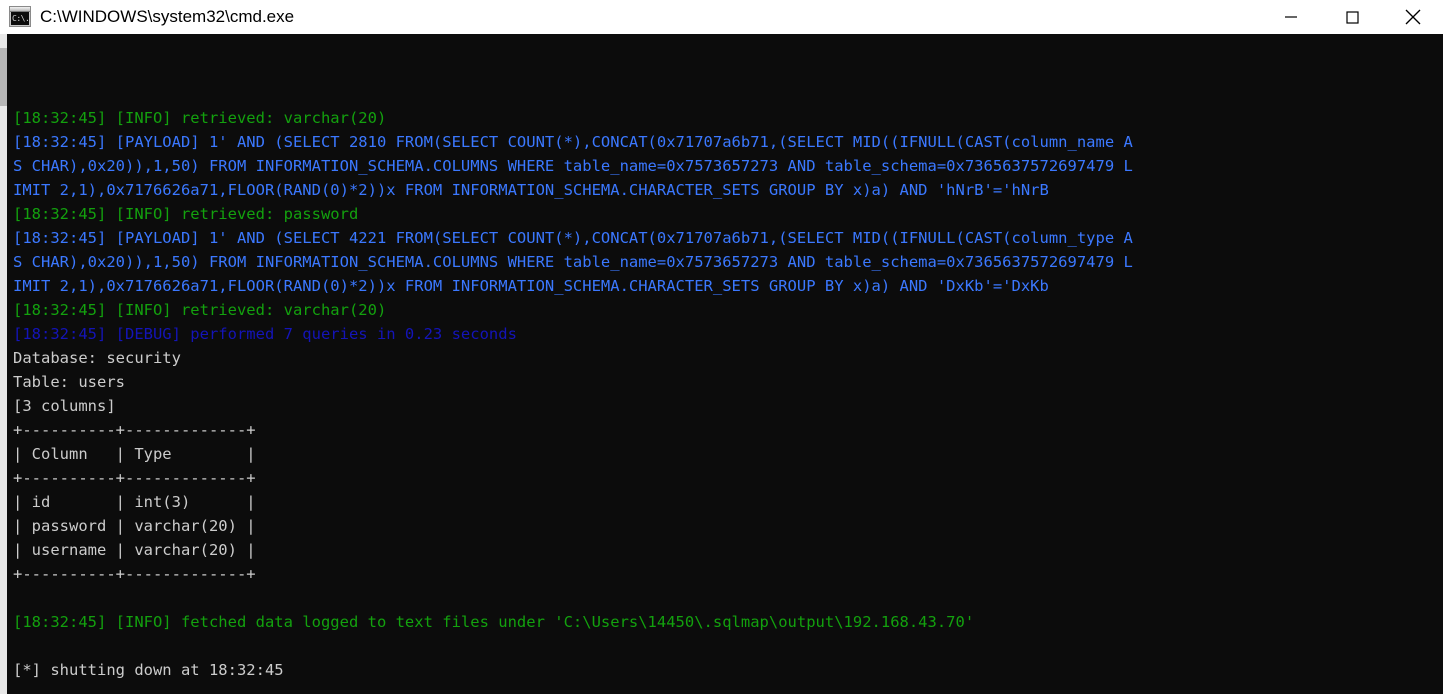  Describe the element at coordinates (97, 358) in the screenshot. I see `terminal-line: Database: security` at that location.